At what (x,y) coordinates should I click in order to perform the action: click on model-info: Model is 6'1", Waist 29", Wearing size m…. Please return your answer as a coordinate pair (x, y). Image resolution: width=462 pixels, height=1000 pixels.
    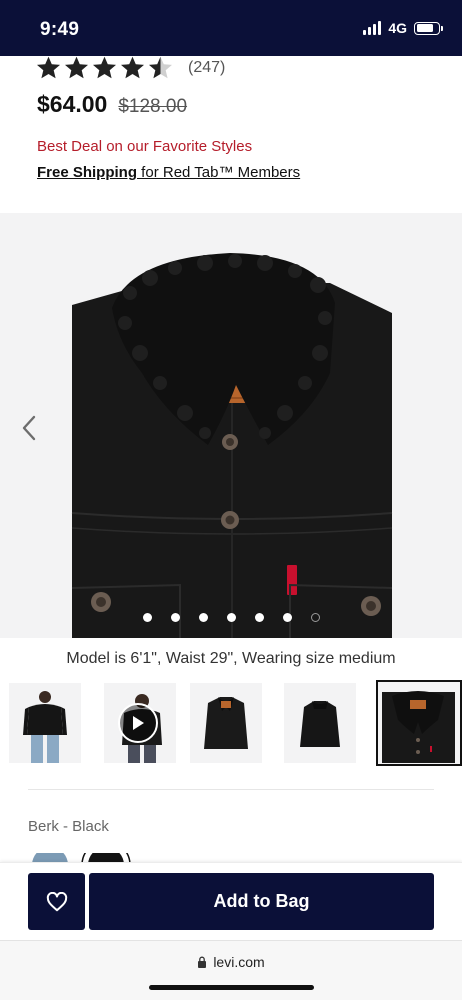
    Looking at the image, I should click on (231, 658).